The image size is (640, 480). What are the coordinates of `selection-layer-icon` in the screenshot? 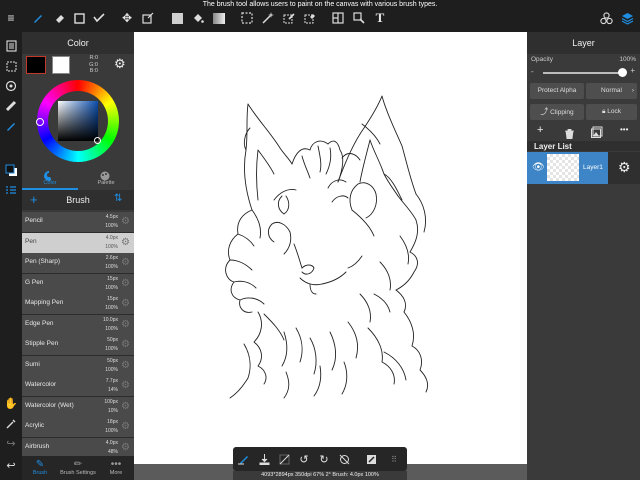 It's located at (11, 66).